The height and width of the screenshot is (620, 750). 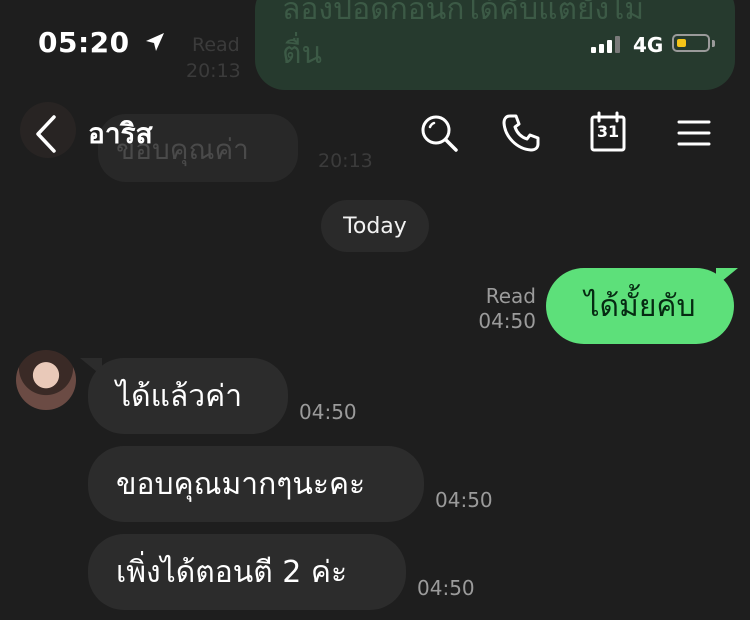 What do you see at coordinates (216, 45) in the screenshot?
I see `background-read-label: Read` at bounding box center [216, 45].